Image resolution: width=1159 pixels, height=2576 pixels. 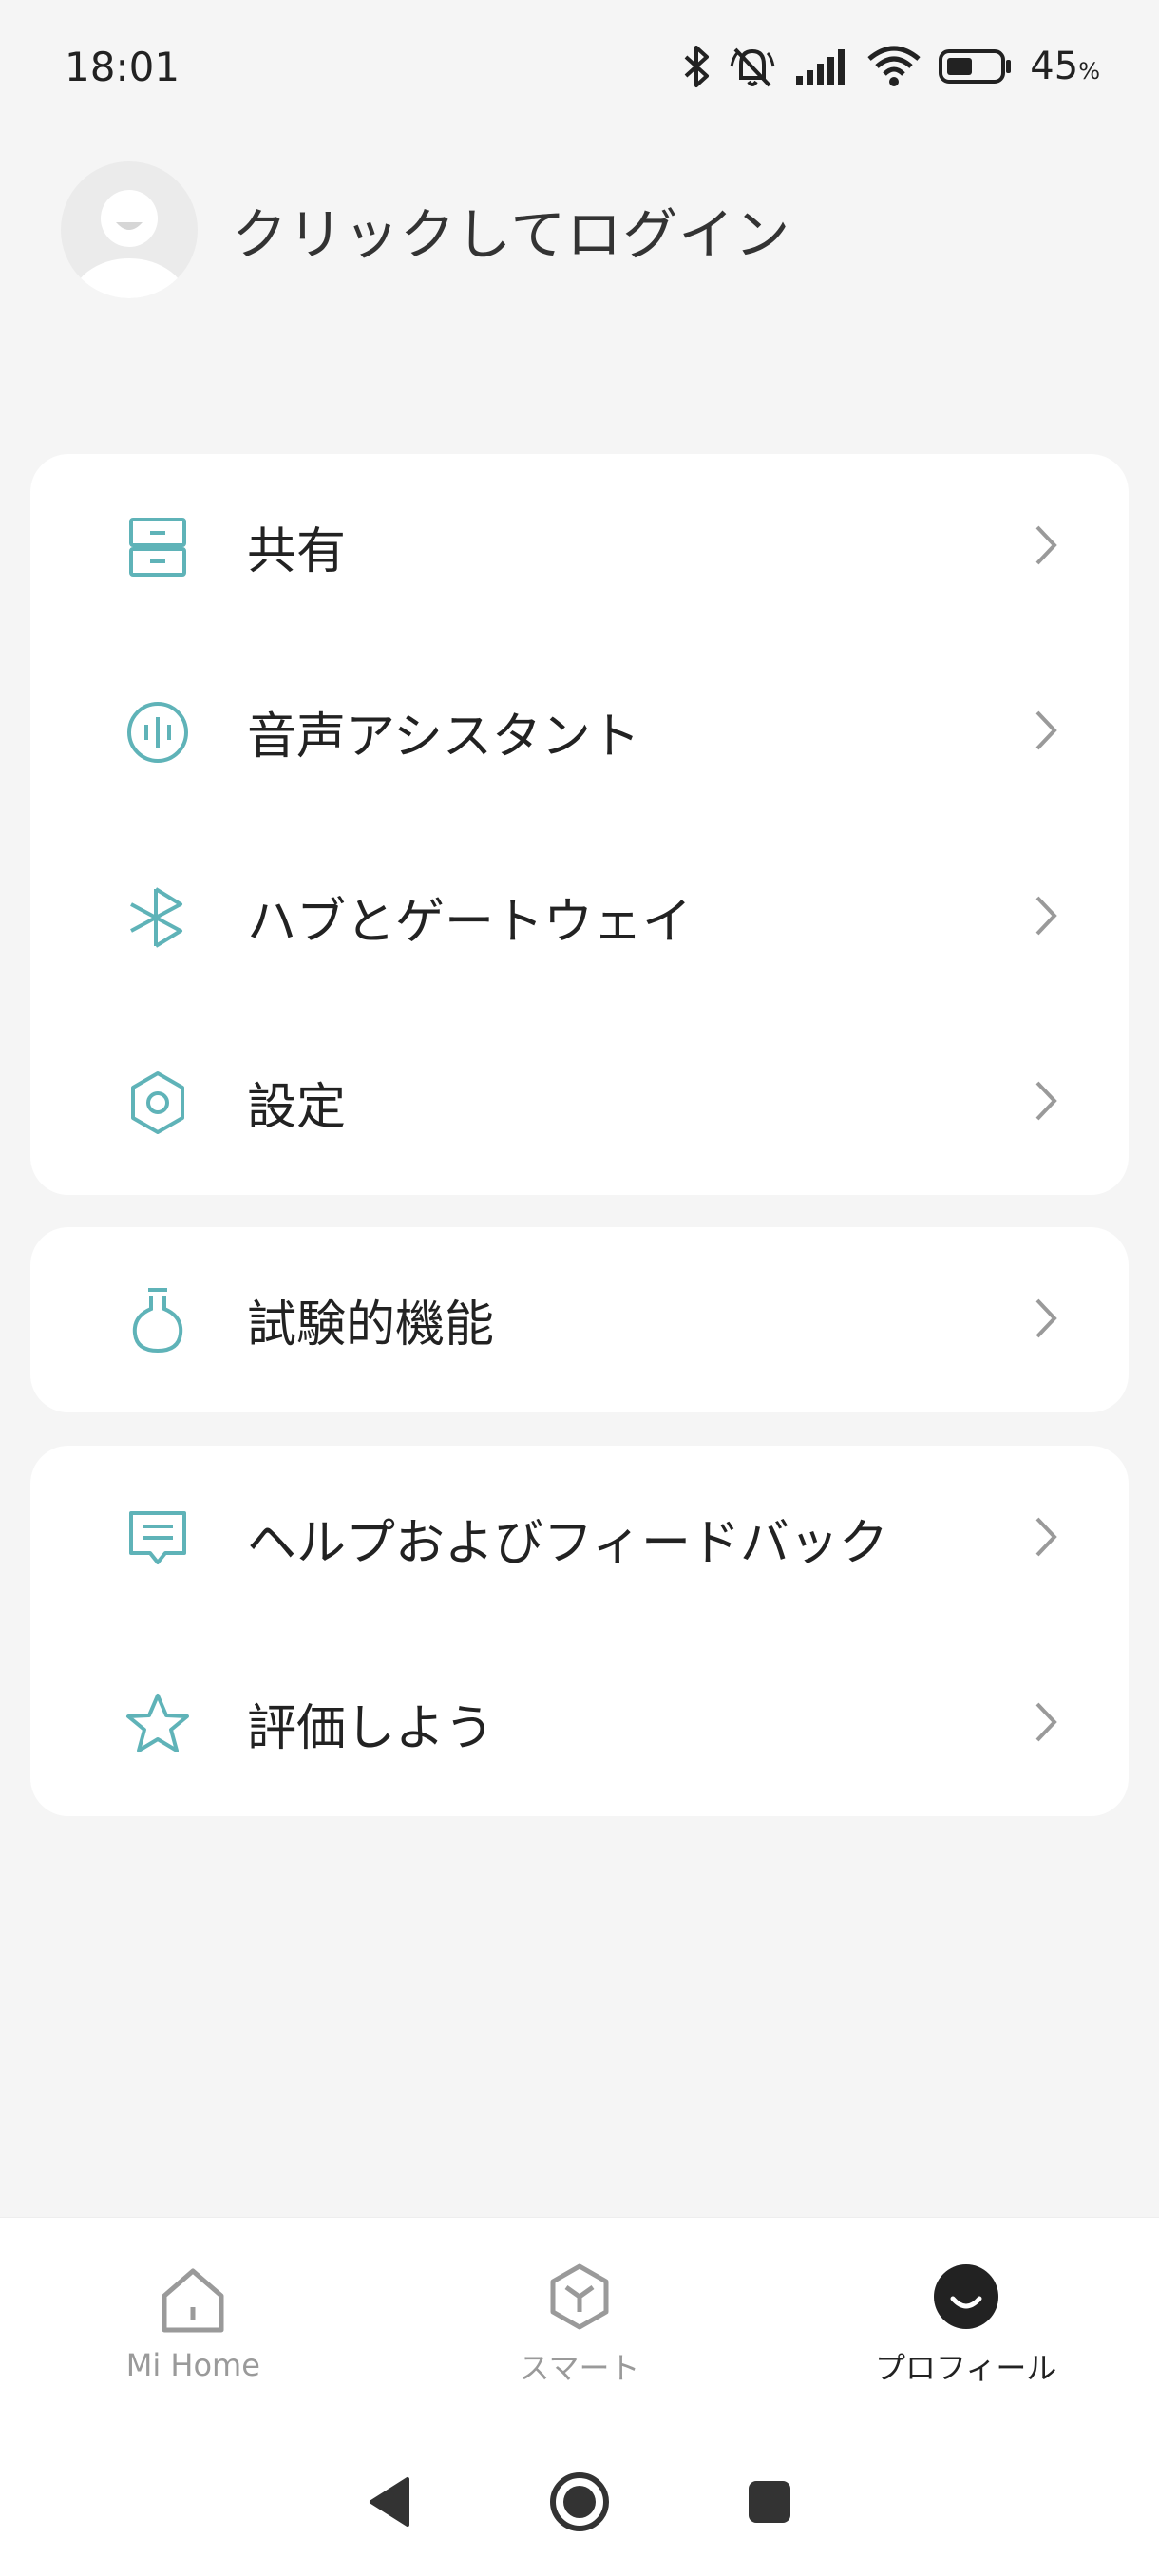 I want to click on recents-square-icon, so click(x=769, y=2504).